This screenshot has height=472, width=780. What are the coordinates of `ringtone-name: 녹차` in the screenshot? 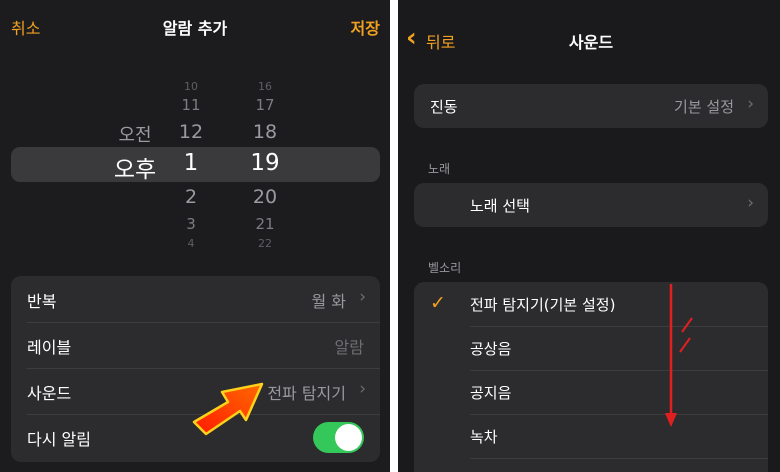 It's located at (484, 437).